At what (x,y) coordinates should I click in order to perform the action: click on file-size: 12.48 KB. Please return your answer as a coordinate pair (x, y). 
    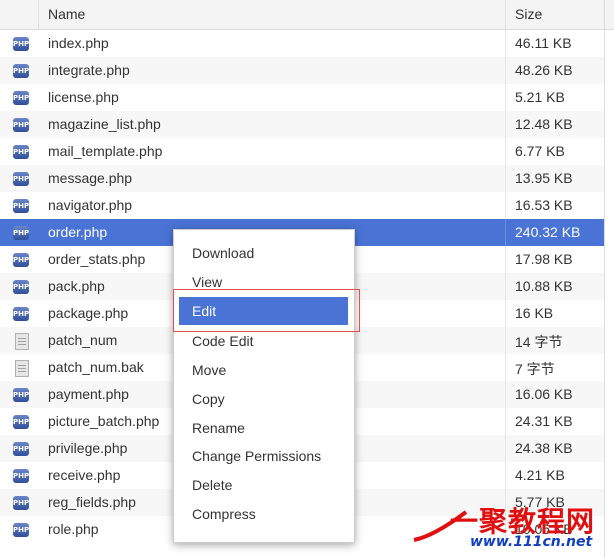
    Looking at the image, I should click on (544, 124).